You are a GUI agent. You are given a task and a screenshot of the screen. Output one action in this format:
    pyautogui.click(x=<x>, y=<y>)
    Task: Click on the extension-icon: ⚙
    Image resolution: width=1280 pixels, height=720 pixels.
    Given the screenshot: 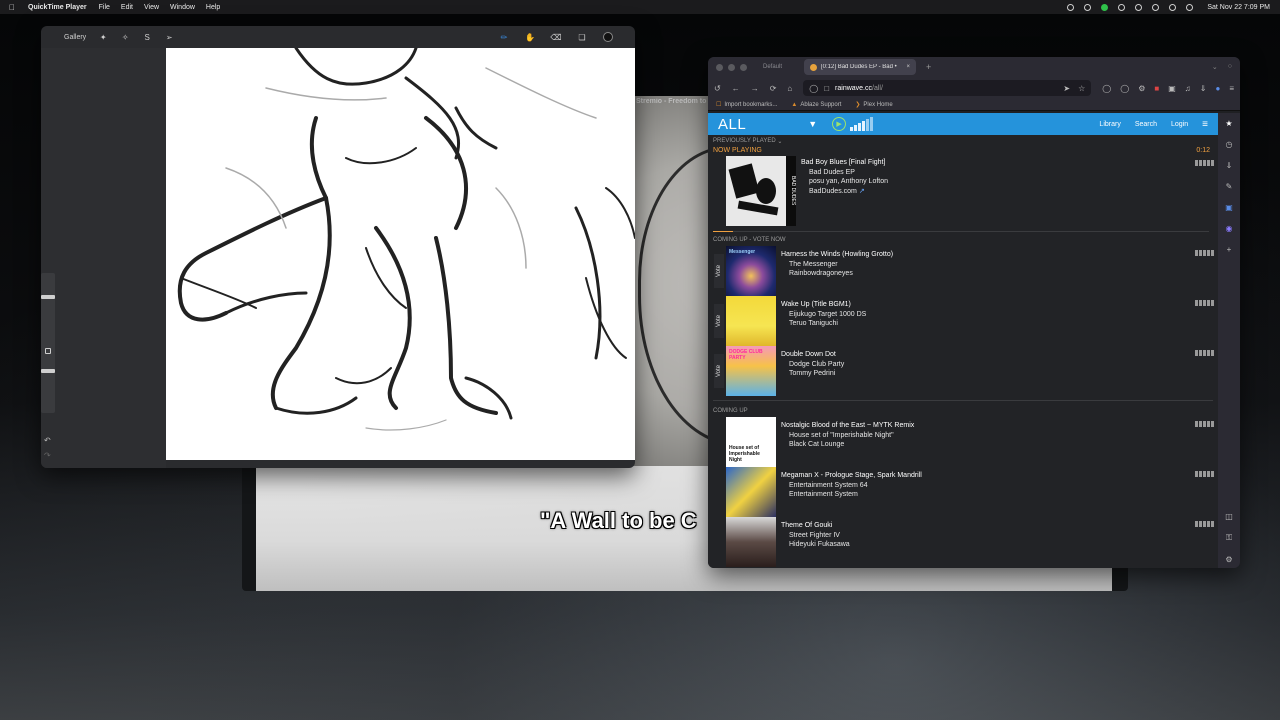 What is the action you would take?
    pyautogui.click(x=1141, y=88)
    